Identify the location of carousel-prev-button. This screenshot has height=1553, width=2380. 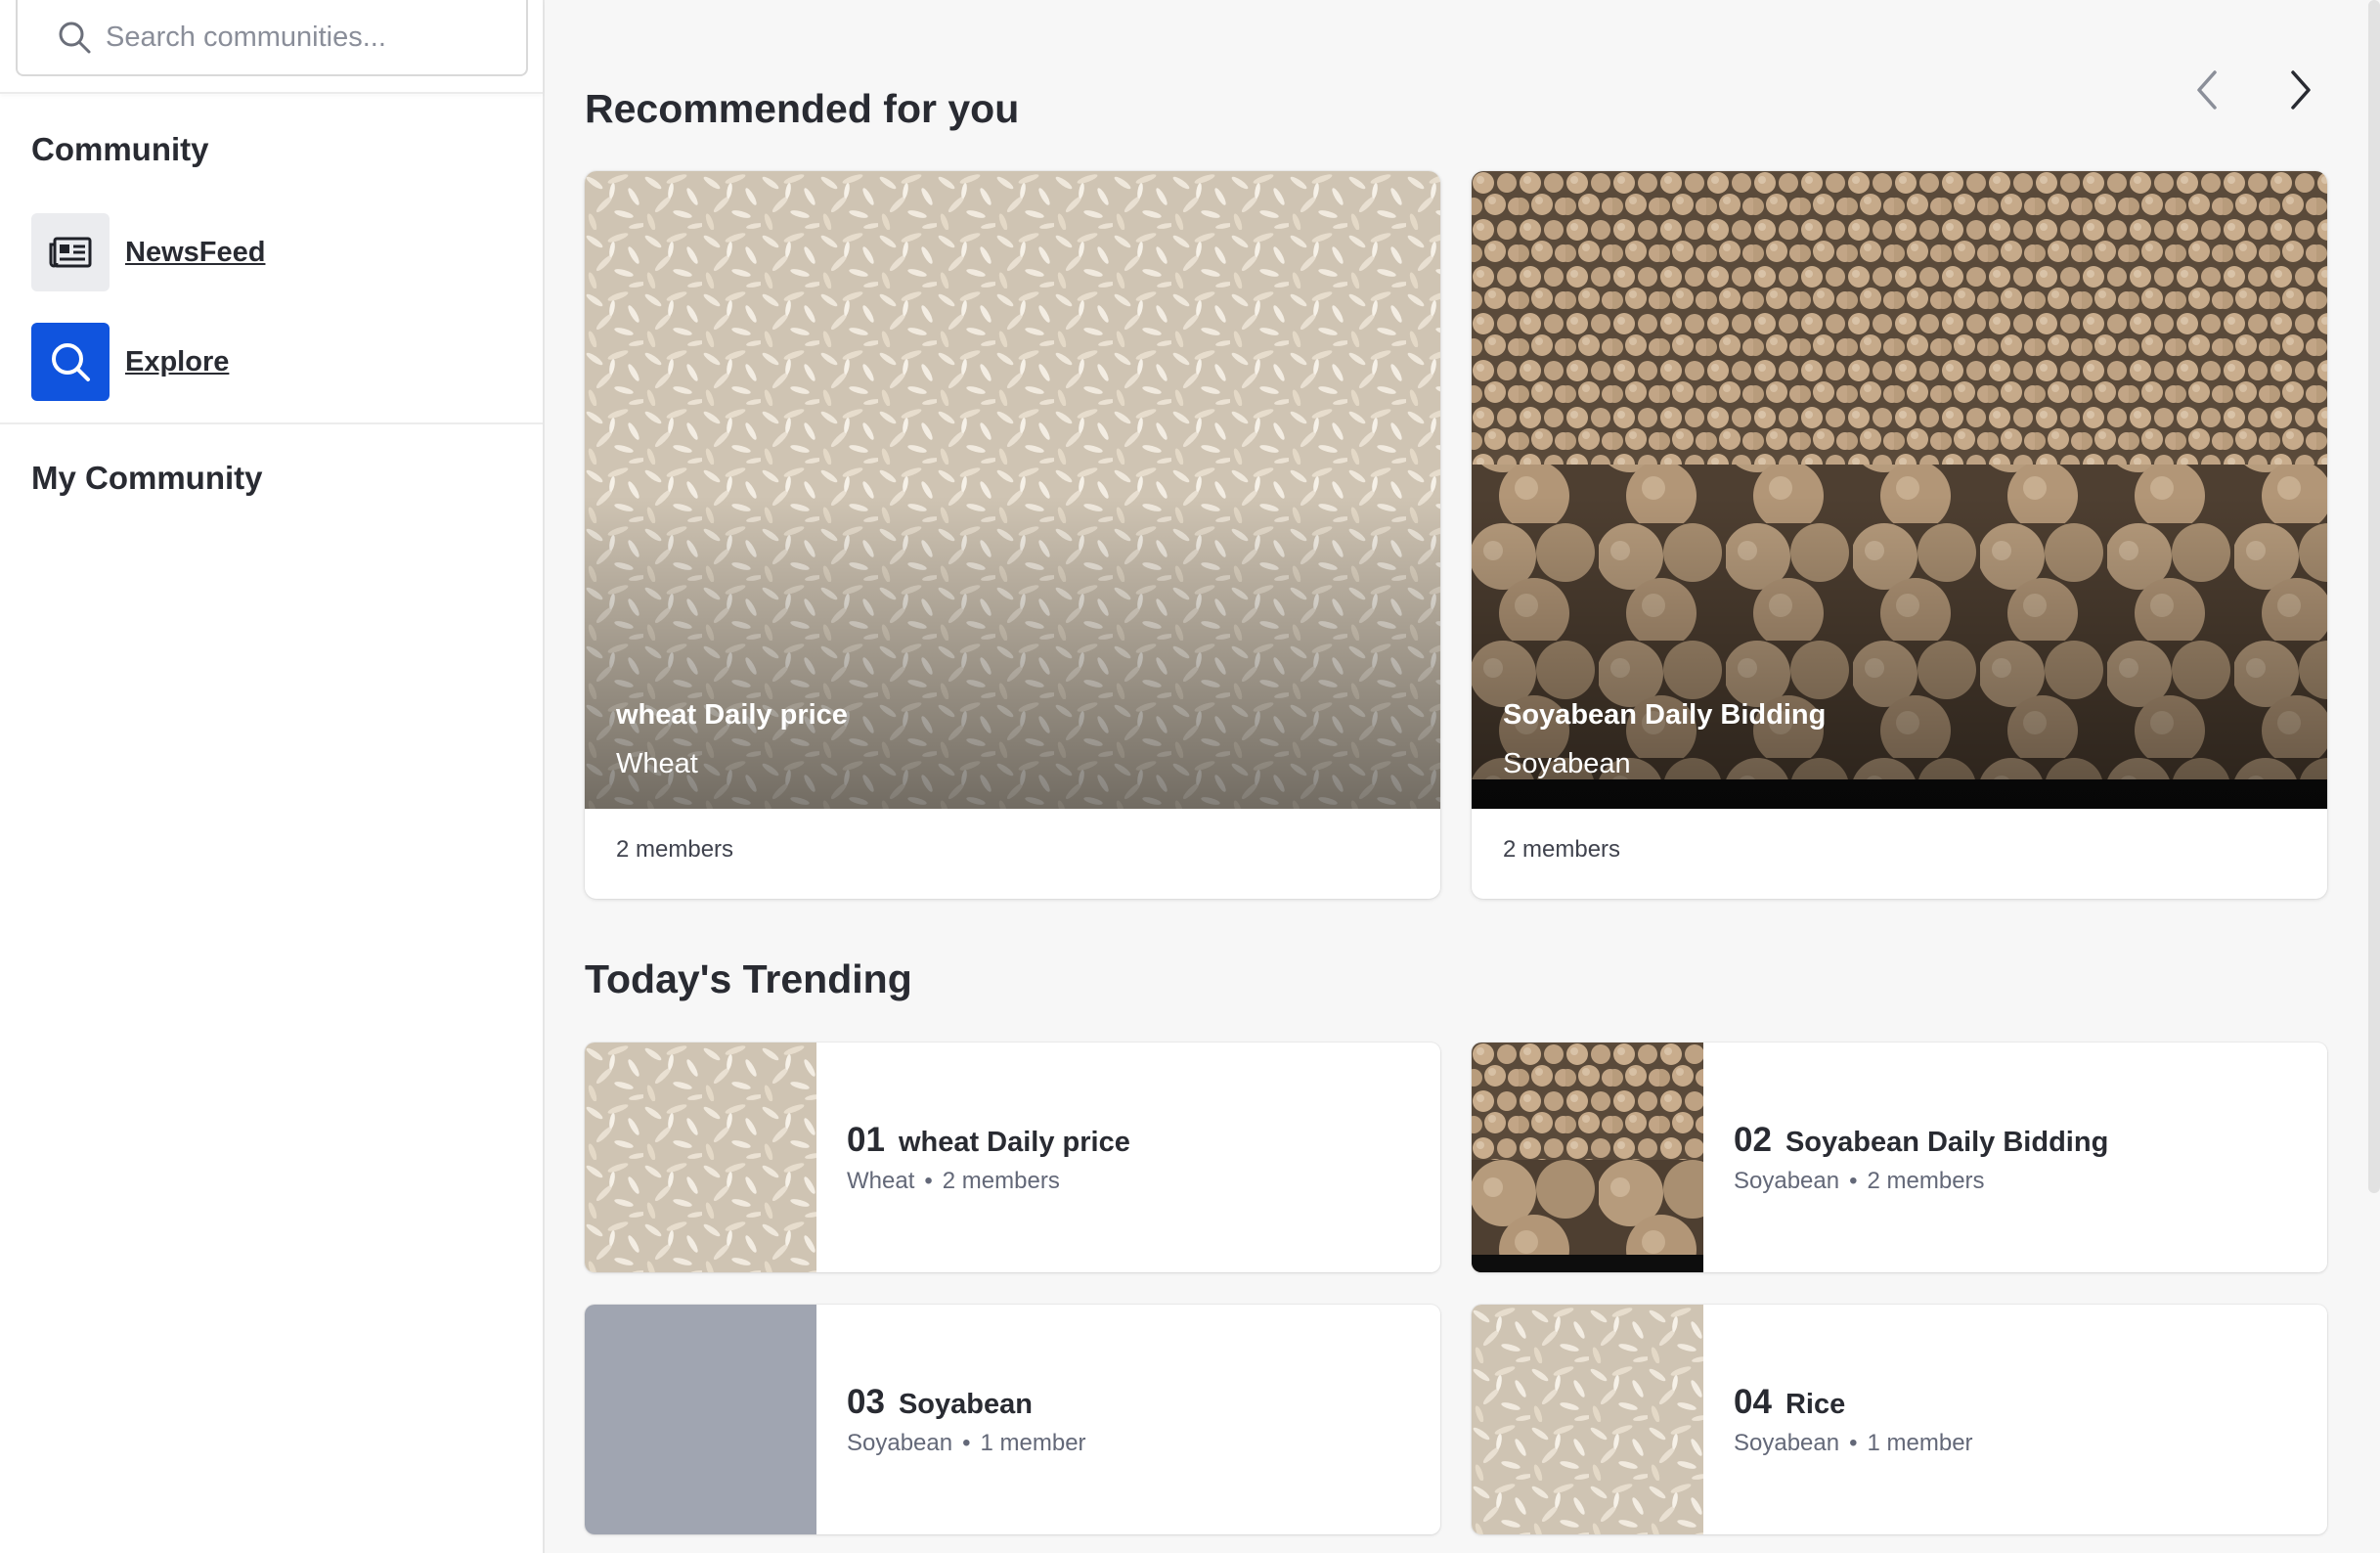
(2207, 90).